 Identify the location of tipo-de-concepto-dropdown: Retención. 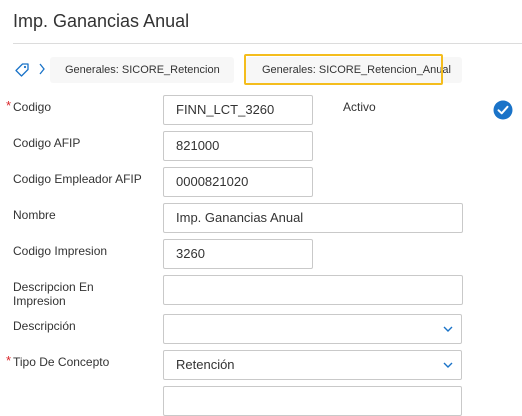
(312, 365).